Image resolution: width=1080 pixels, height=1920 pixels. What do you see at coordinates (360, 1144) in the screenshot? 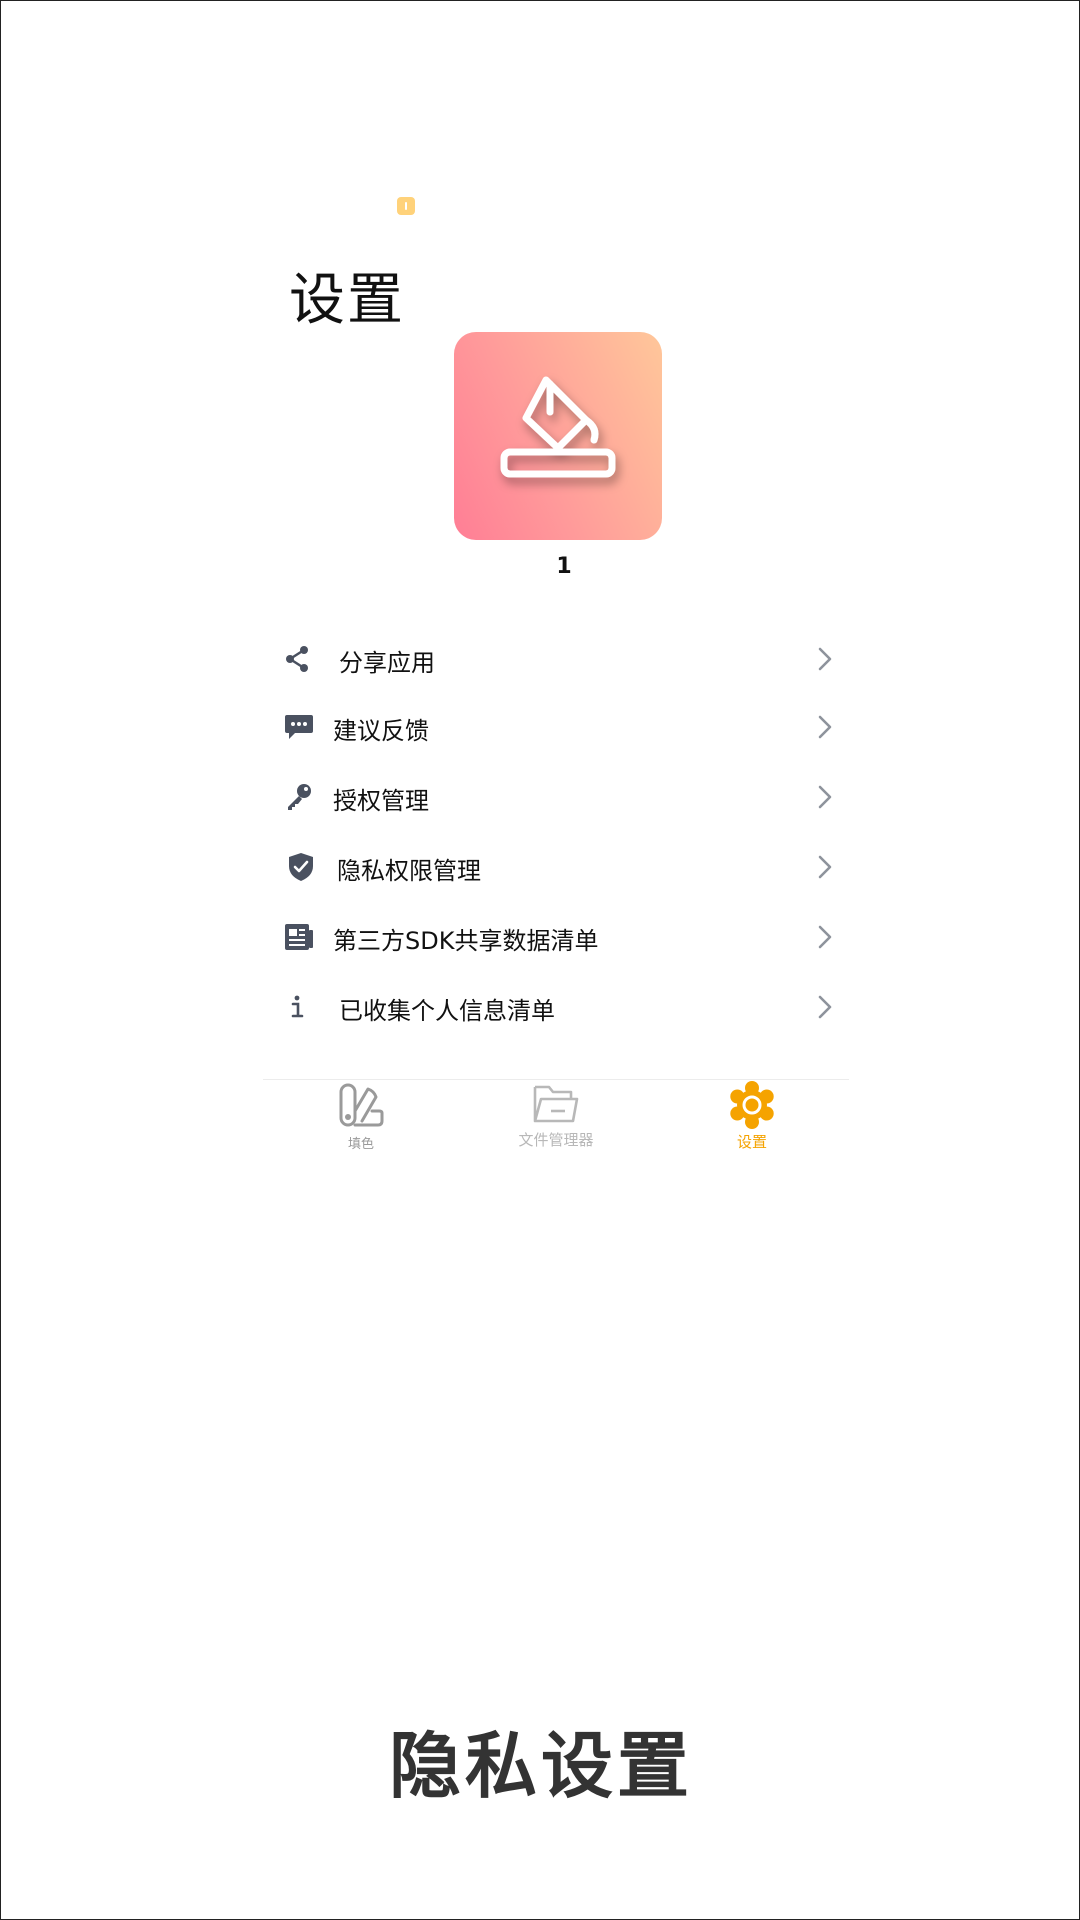
I see `tab-label: 填色` at bounding box center [360, 1144].